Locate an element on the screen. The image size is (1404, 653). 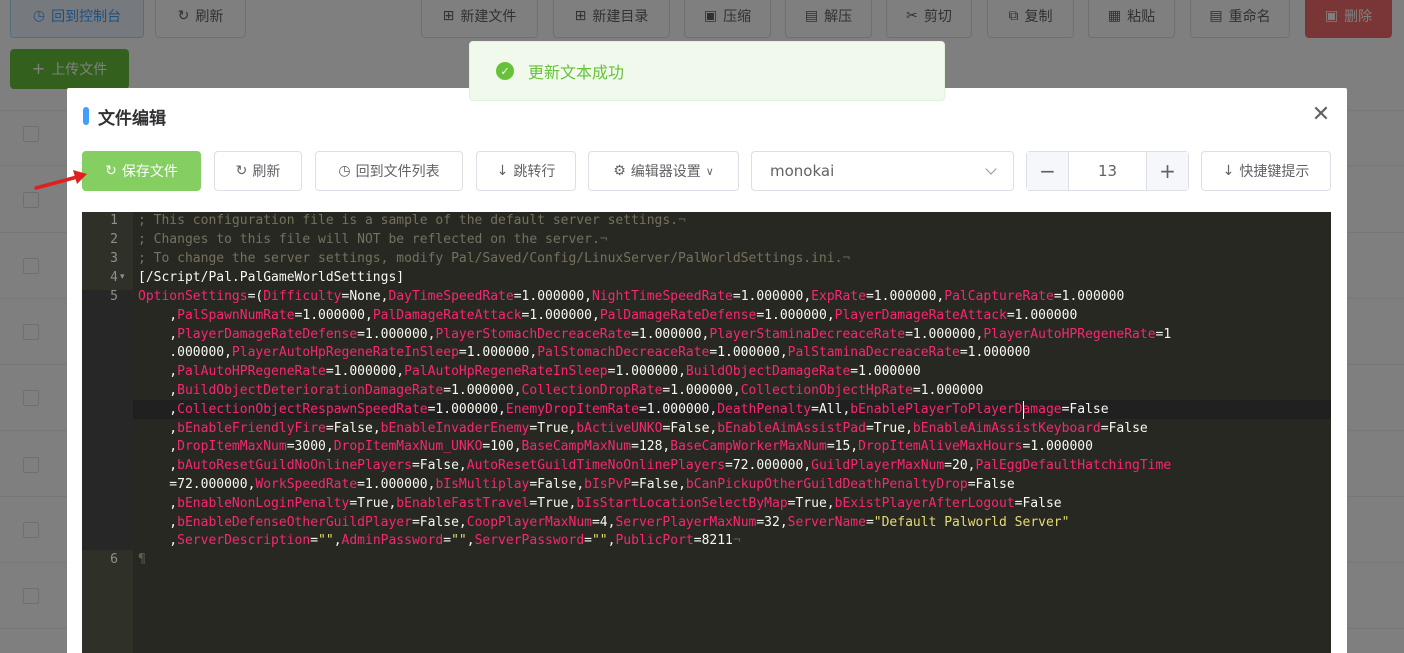
editor-settings-dropdown: ⚙ 编辑器设置 ∨ is located at coordinates (663, 171).